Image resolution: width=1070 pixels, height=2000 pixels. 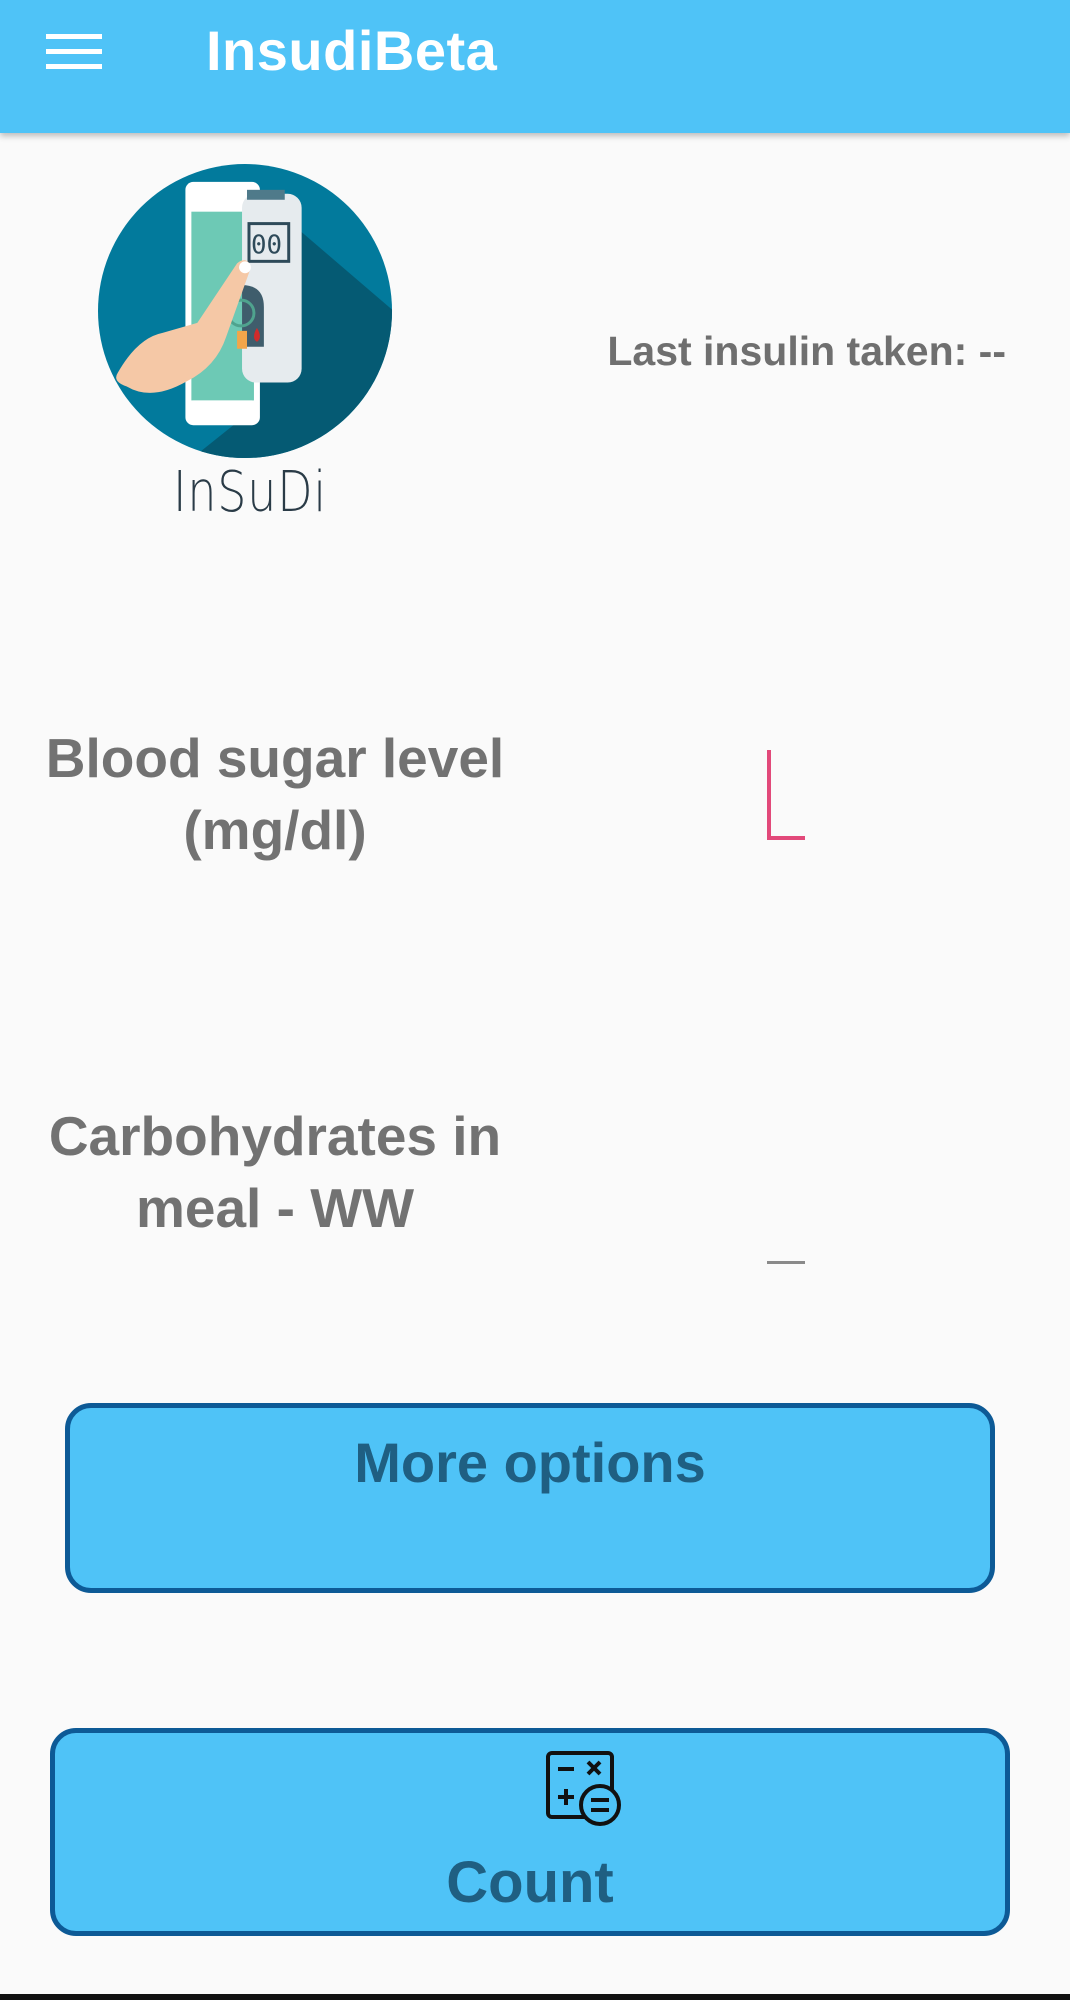 What do you see at coordinates (275, 1208) in the screenshot?
I see `carbohydrates-label-line2: meal - WW` at bounding box center [275, 1208].